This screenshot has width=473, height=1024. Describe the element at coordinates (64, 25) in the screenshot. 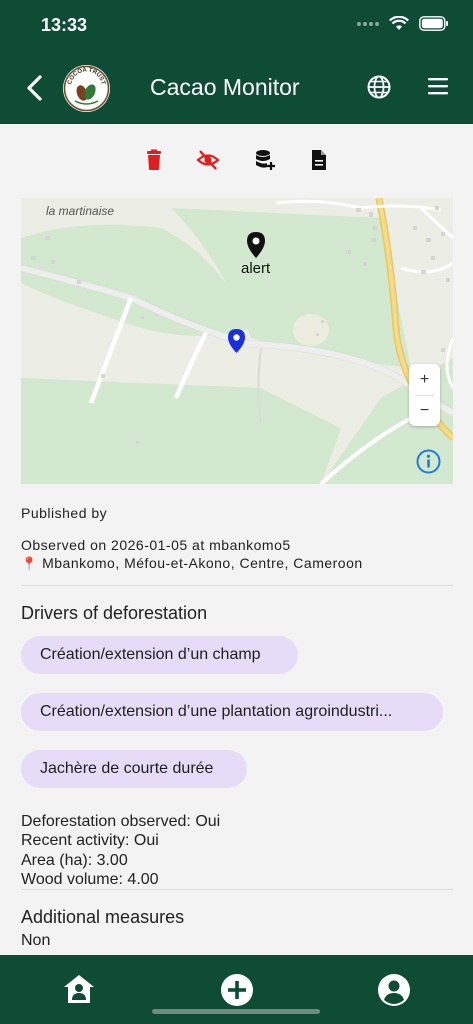

I see `status-time: 13:33` at that location.